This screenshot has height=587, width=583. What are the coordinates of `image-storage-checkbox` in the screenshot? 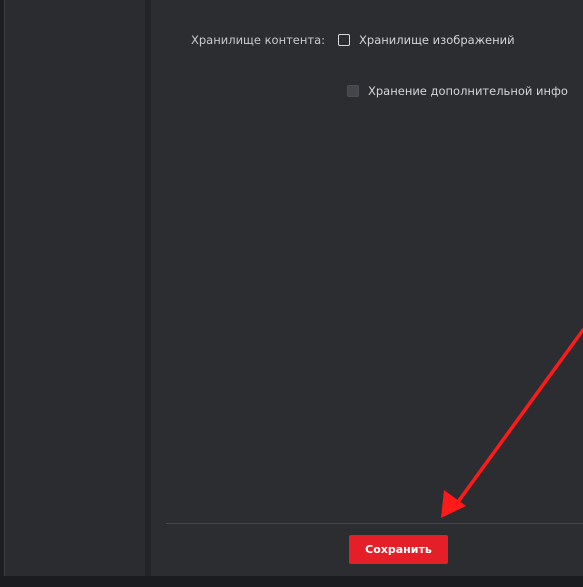 It's located at (344, 40).